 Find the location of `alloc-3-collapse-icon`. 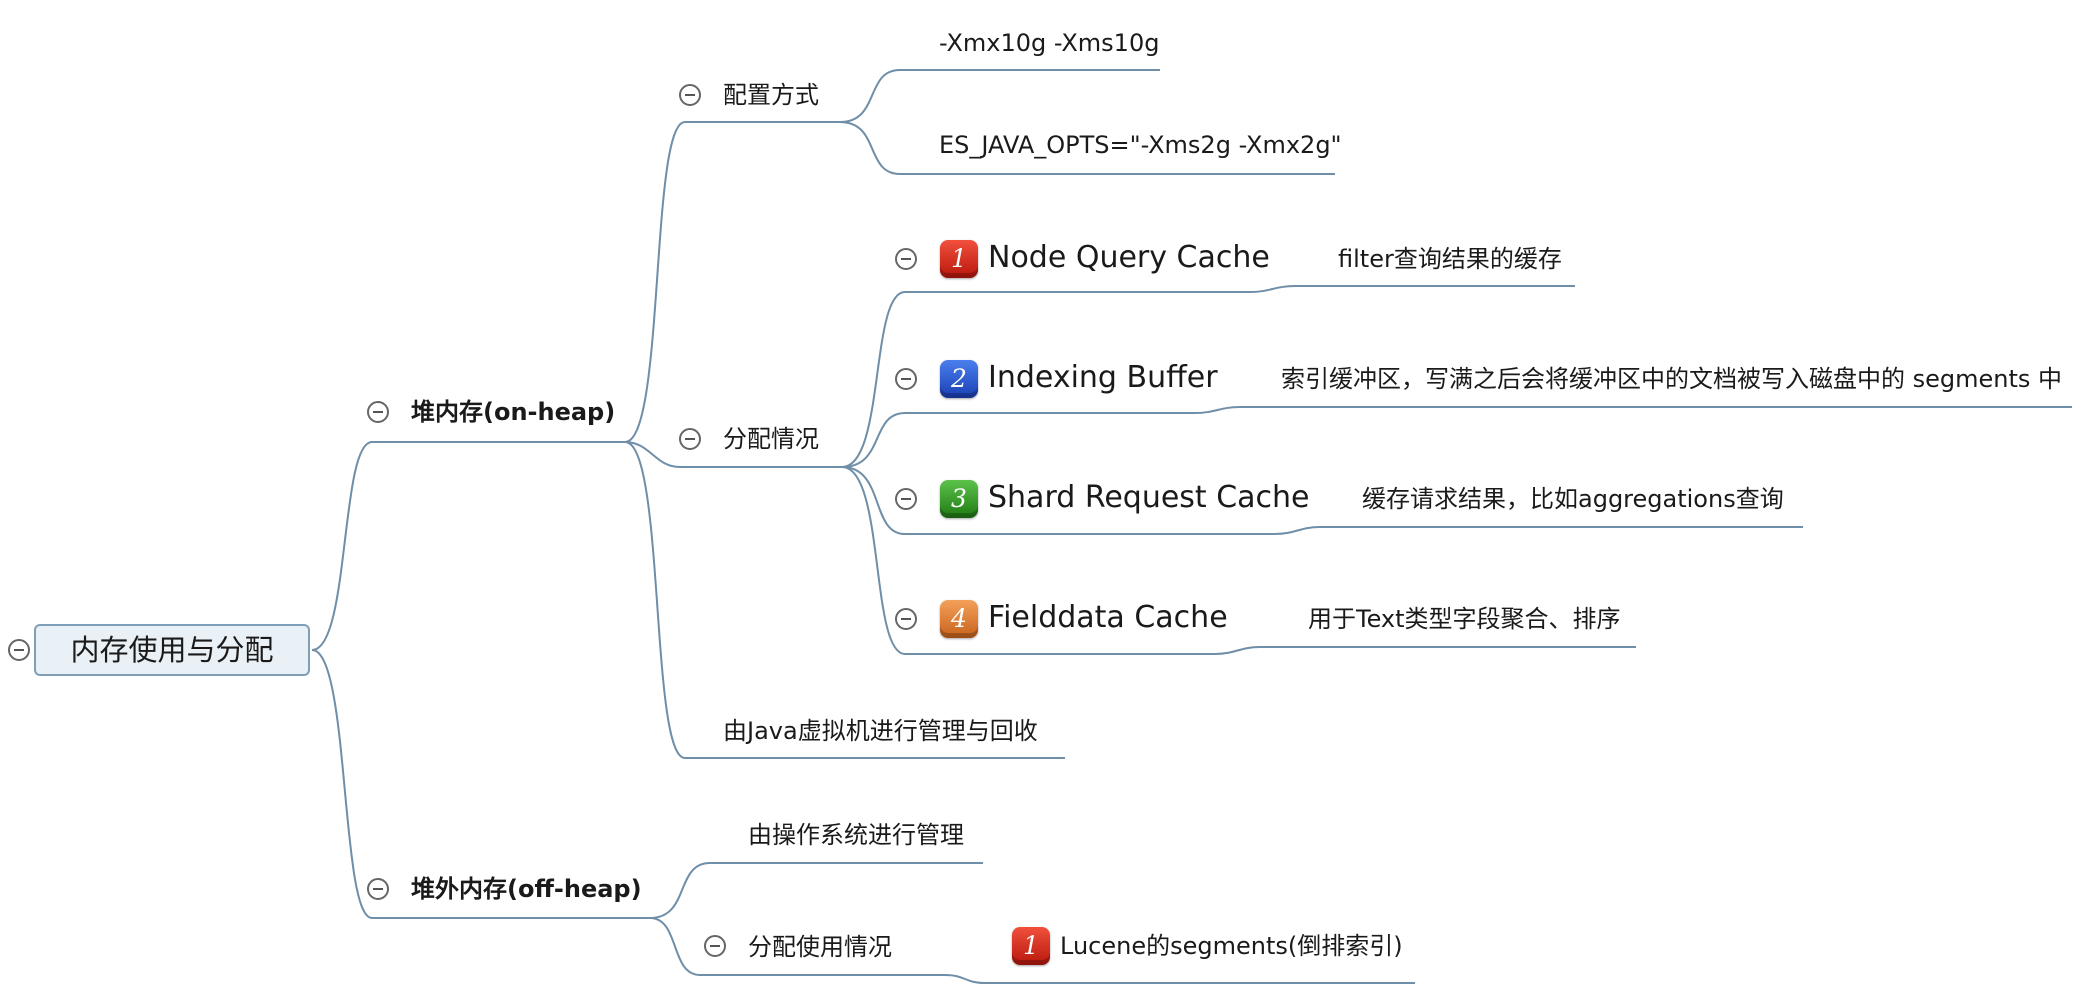

alloc-3-collapse-icon is located at coordinates (906, 499).